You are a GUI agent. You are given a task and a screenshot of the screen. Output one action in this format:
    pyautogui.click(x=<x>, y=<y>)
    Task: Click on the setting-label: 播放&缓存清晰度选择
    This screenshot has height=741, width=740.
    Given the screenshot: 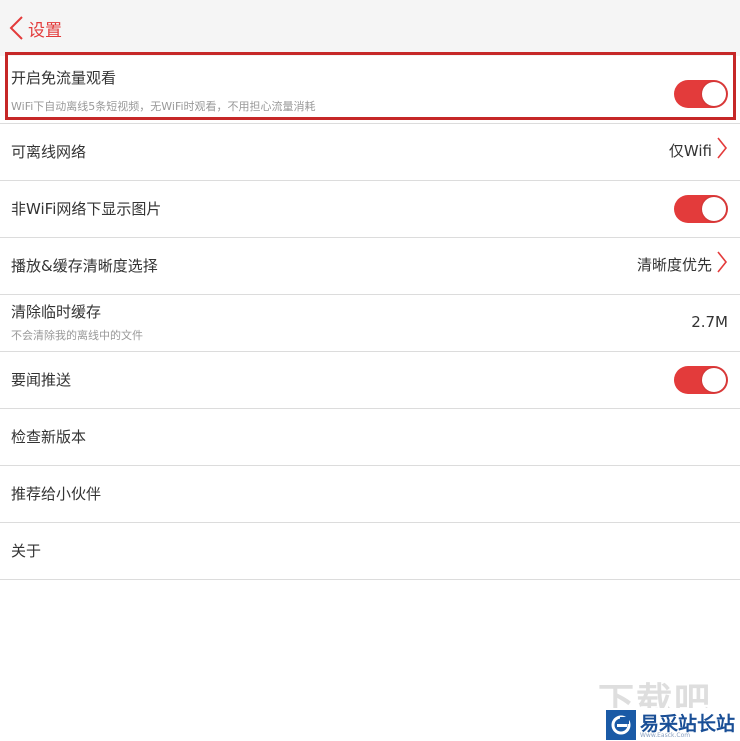 What is the action you would take?
    pyautogui.click(x=84, y=266)
    